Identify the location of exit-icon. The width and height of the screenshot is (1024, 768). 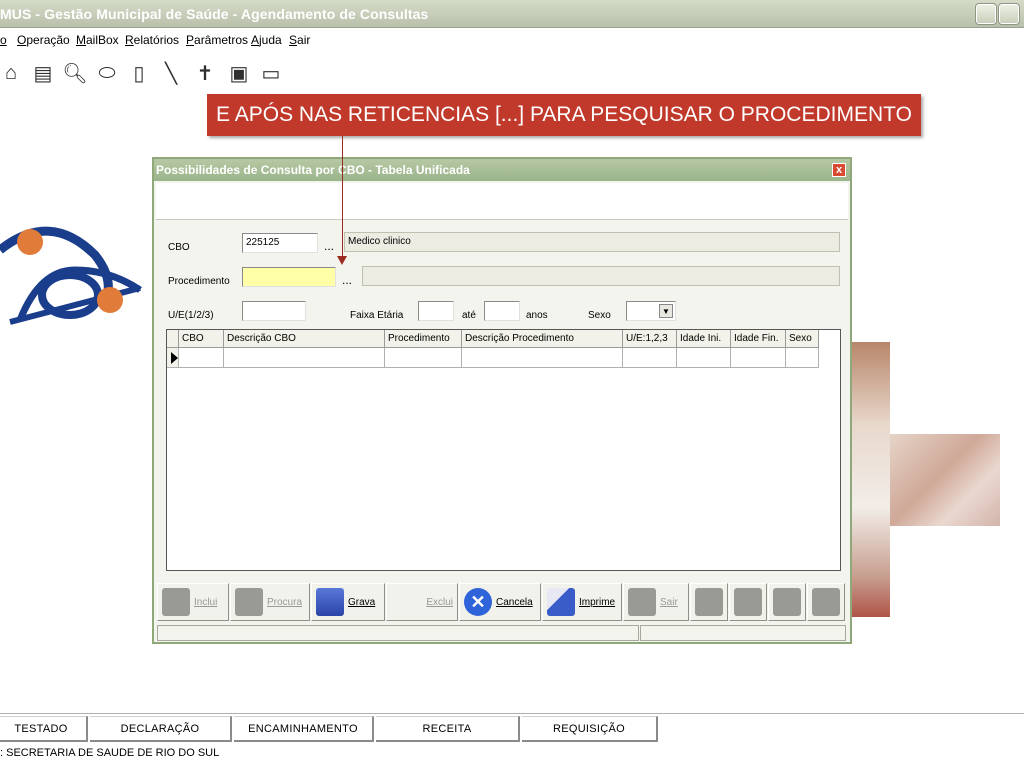
(642, 602).